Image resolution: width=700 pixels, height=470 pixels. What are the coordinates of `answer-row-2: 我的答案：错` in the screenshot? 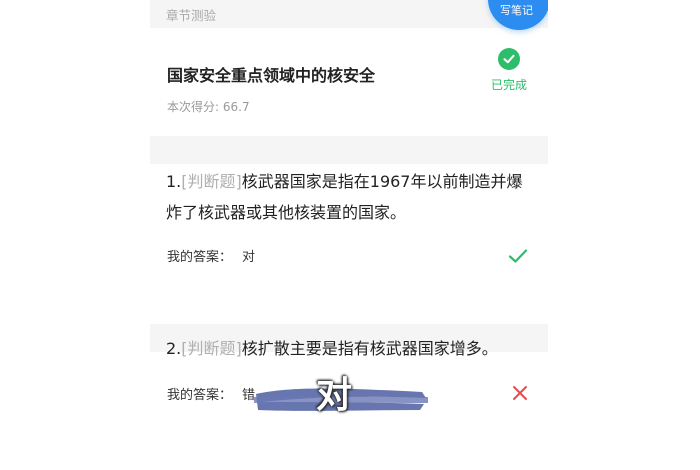 It's located at (211, 393).